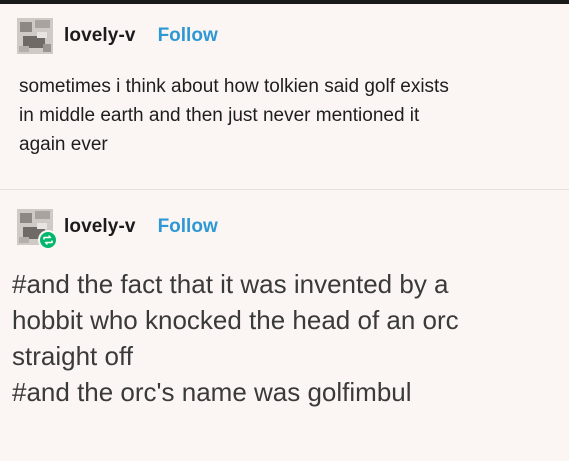  What do you see at coordinates (288, 284) in the screenshot?
I see `tag-line: #and the fact that it was invented by a` at bounding box center [288, 284].